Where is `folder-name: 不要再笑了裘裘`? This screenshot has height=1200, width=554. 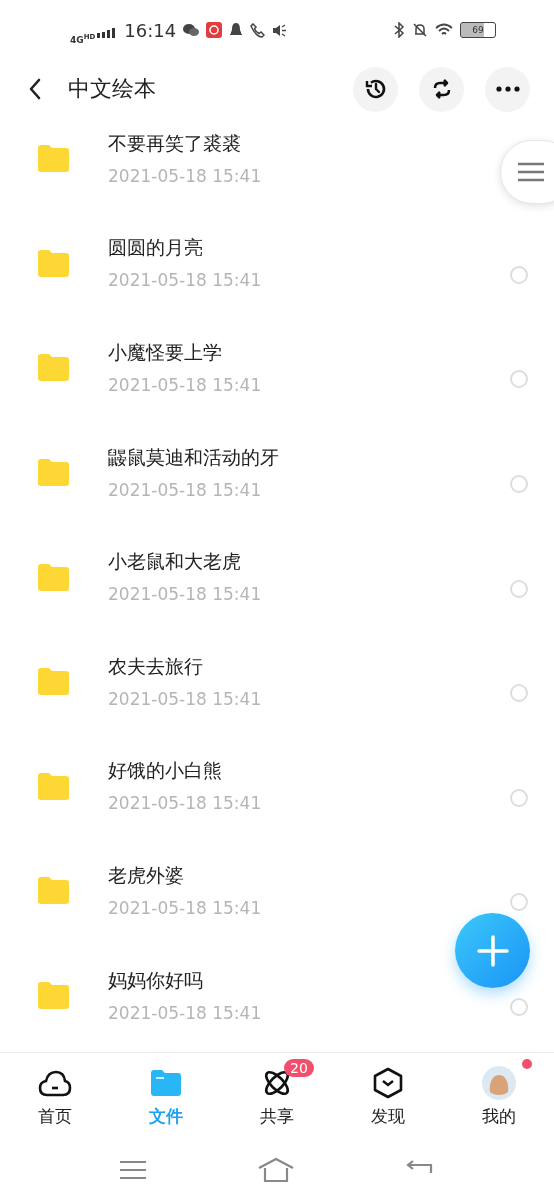 folder-name: 不要再笑了裘裘 is located at coordinates (174, 143).